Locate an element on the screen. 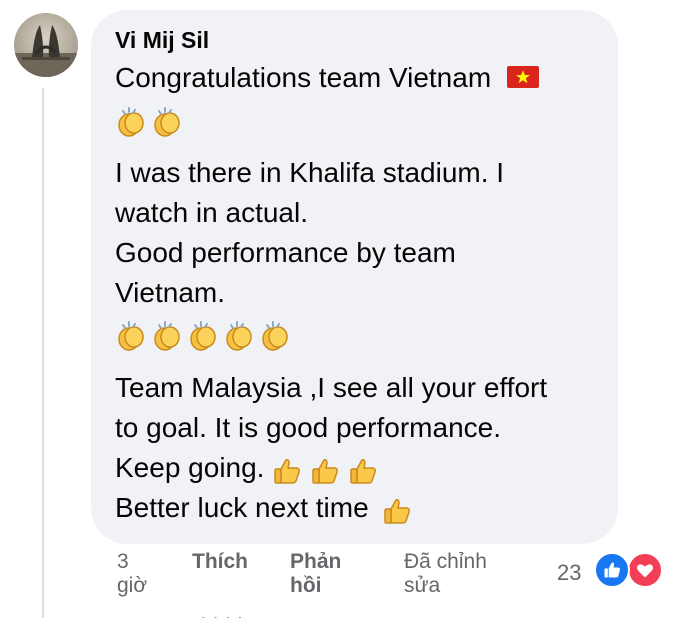 This screenshot has height=618, width=674. timestamp: 3 giờ is located at coordinates (132, 574).